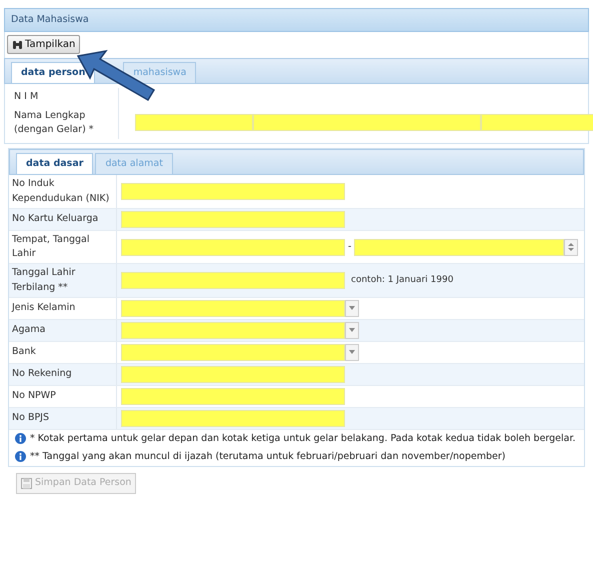  Describe the element at coordinates (76, 483) in the screenshot. I see `save-button: Simpan Data Person` at that location.